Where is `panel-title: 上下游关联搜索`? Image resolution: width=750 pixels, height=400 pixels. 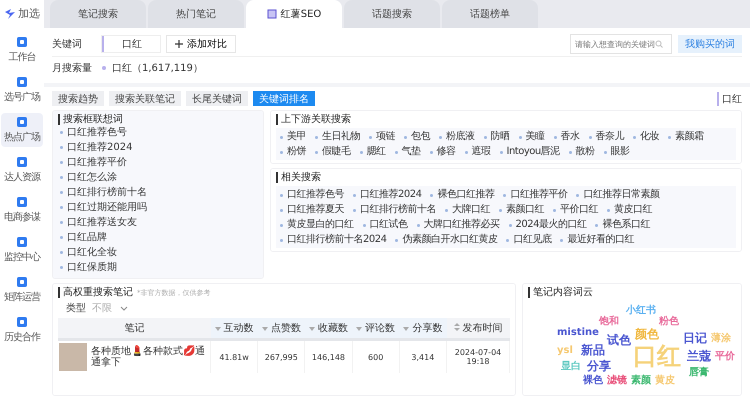
panel-title: 上下游关联搜索 is located at coordinates (506, 119).